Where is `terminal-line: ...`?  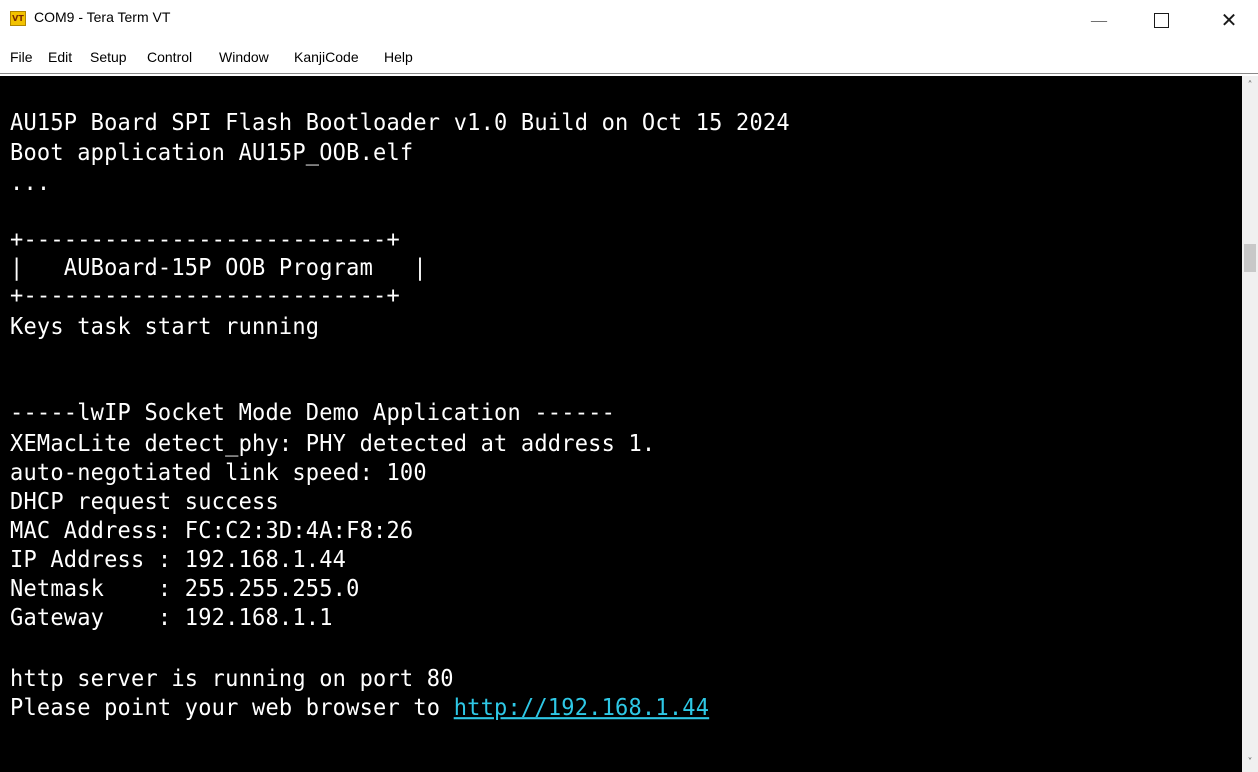 terminal-line: ... is located at coordinates (30, 183).